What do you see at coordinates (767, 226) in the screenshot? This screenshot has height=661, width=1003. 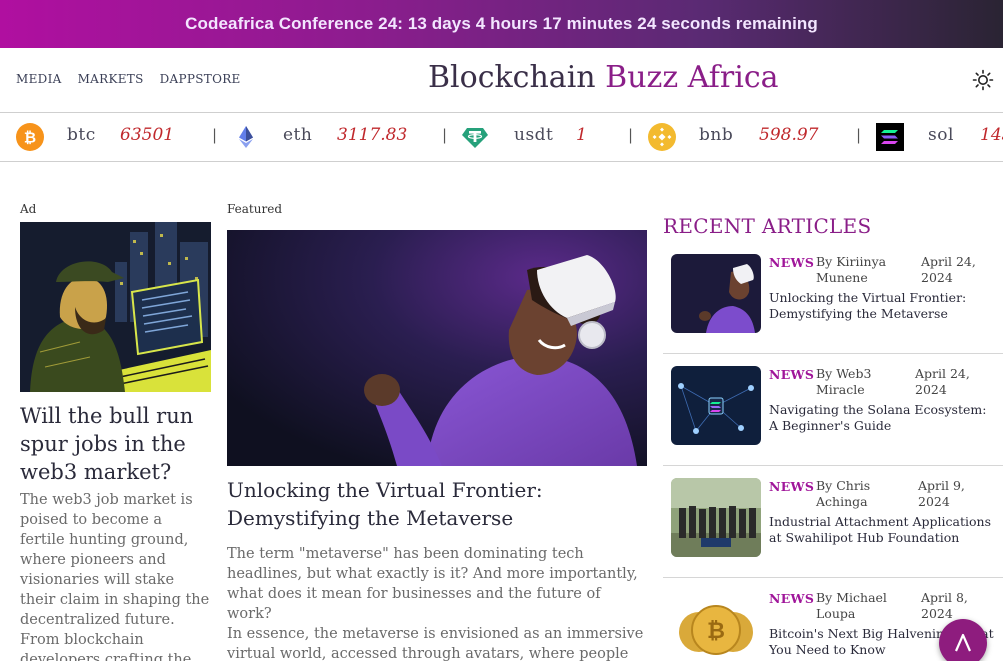 I see `recent-articles-heading: RECENT ARTICLES` at bounding box center [767, 226].